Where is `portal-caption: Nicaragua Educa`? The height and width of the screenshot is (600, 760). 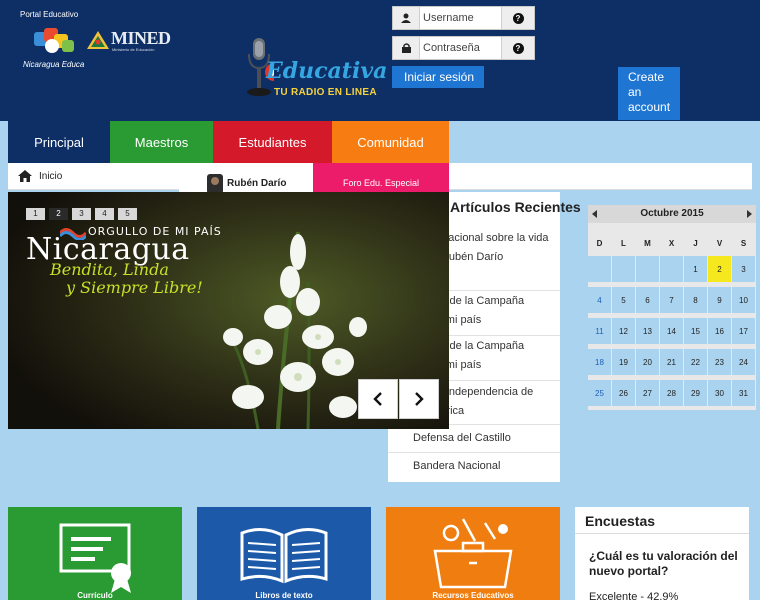 portal-caption: Nicaragua Educa is located at coordinates (54, 64).